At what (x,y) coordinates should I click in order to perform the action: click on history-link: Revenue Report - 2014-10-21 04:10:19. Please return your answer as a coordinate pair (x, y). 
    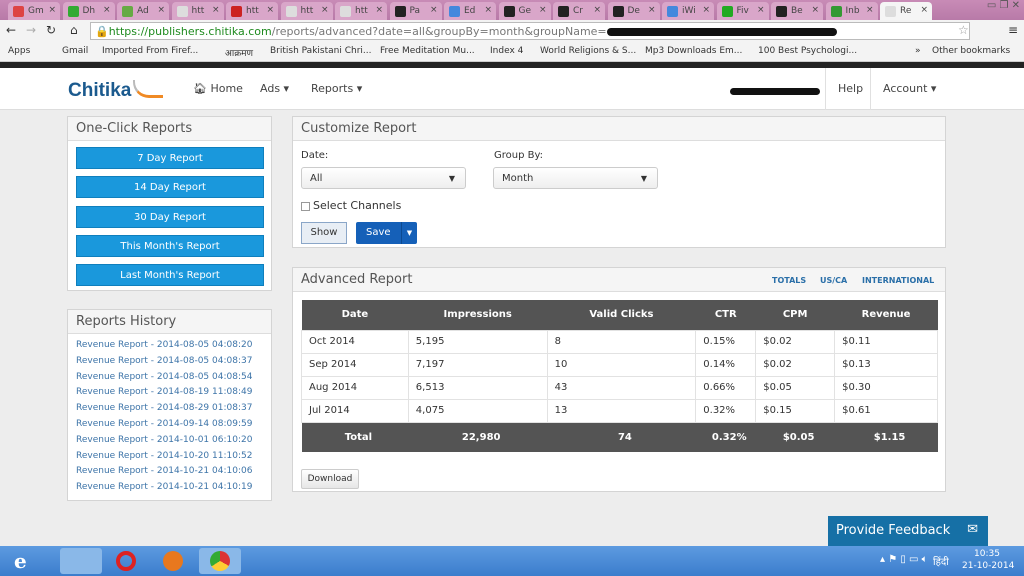
    Looking at the image, I should click on (169, 490).